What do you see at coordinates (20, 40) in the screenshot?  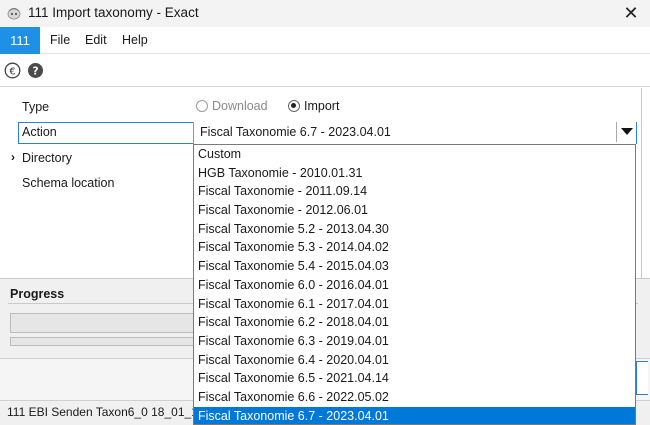 I see `company-badge: 111` at bounding box center [20, 40].